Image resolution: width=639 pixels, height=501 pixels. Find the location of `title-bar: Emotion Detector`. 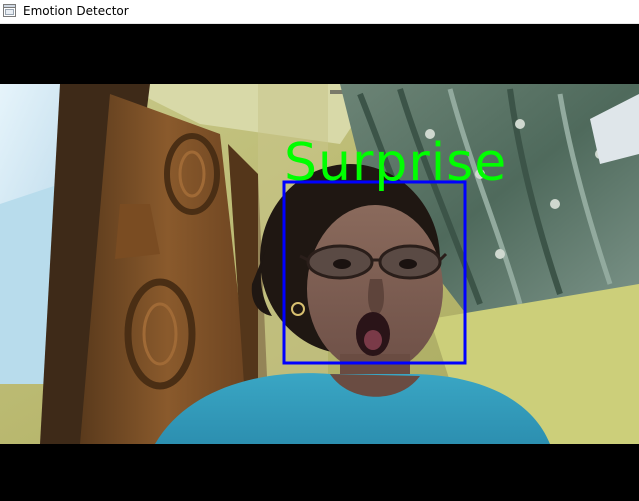

title-bar: Emotion Detector is located at coordinates (319, 12).